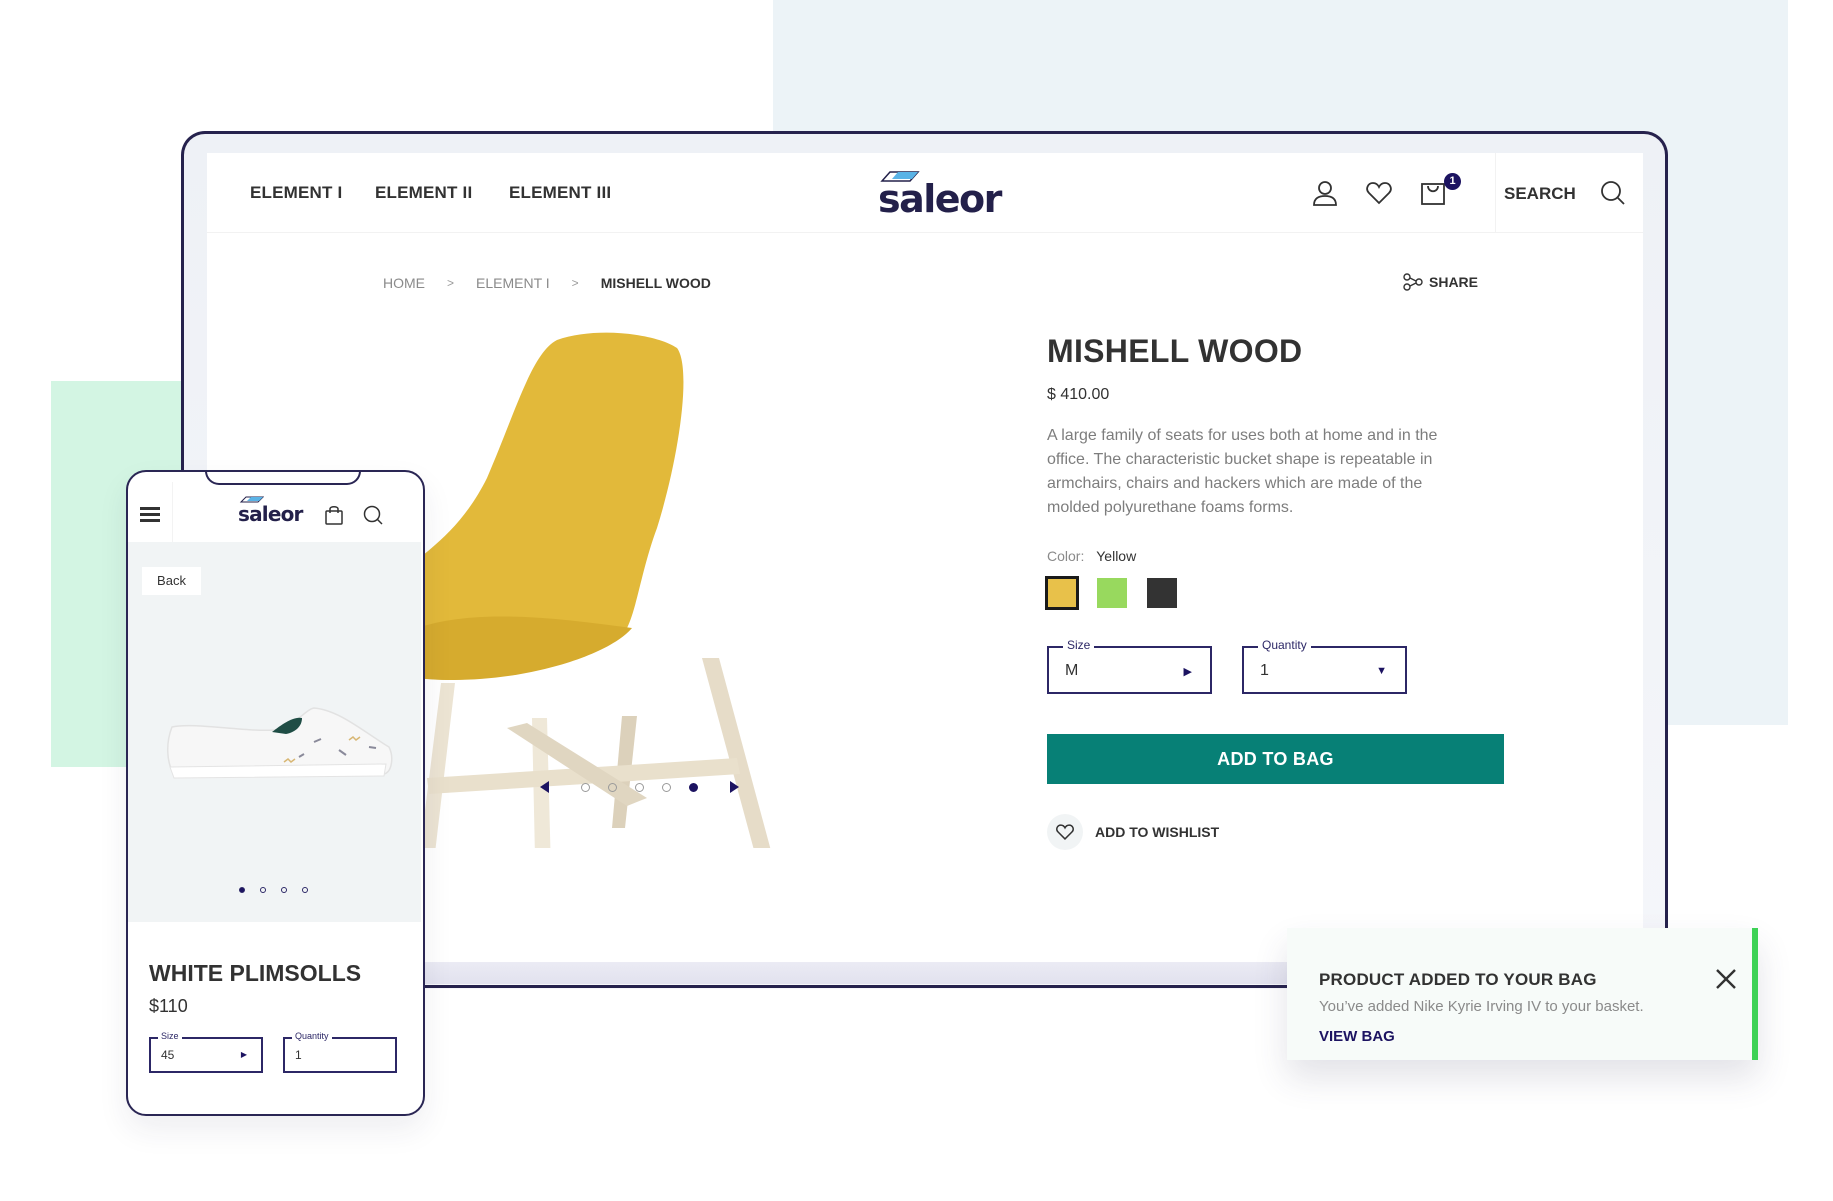 The height and width of the screenshot is (1201, 1833). What do you see at coordinates (1157, 832) in the screenshot?
I see `wishlist-label: ADD TO WISHLIST` at bounding box center [1157, 832].